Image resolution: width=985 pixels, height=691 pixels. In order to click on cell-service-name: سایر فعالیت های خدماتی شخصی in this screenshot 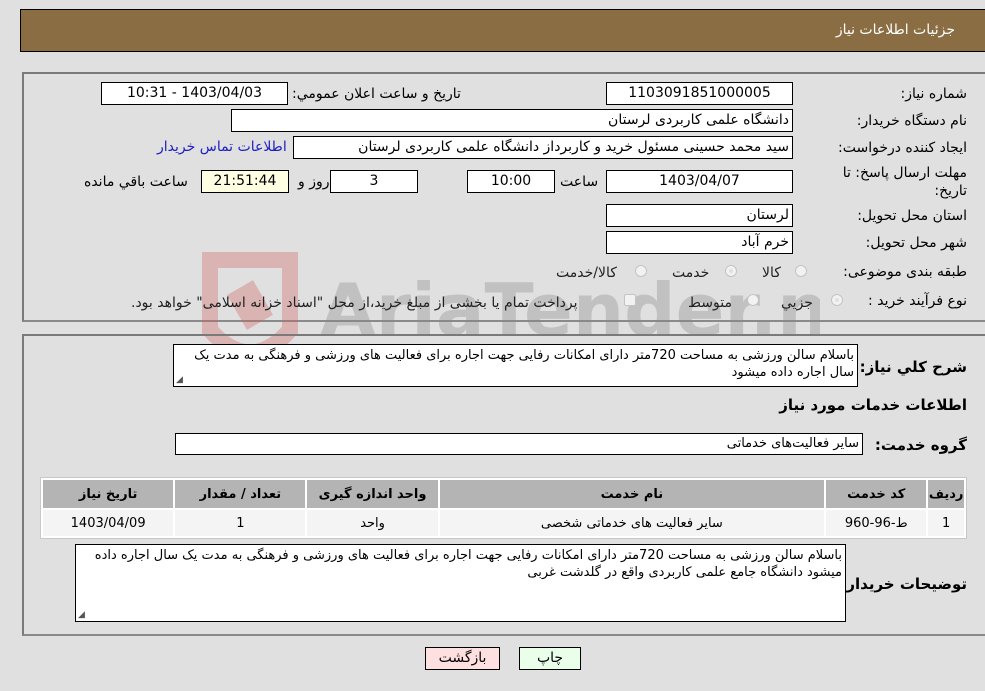, I will do `click(632, 523)`.